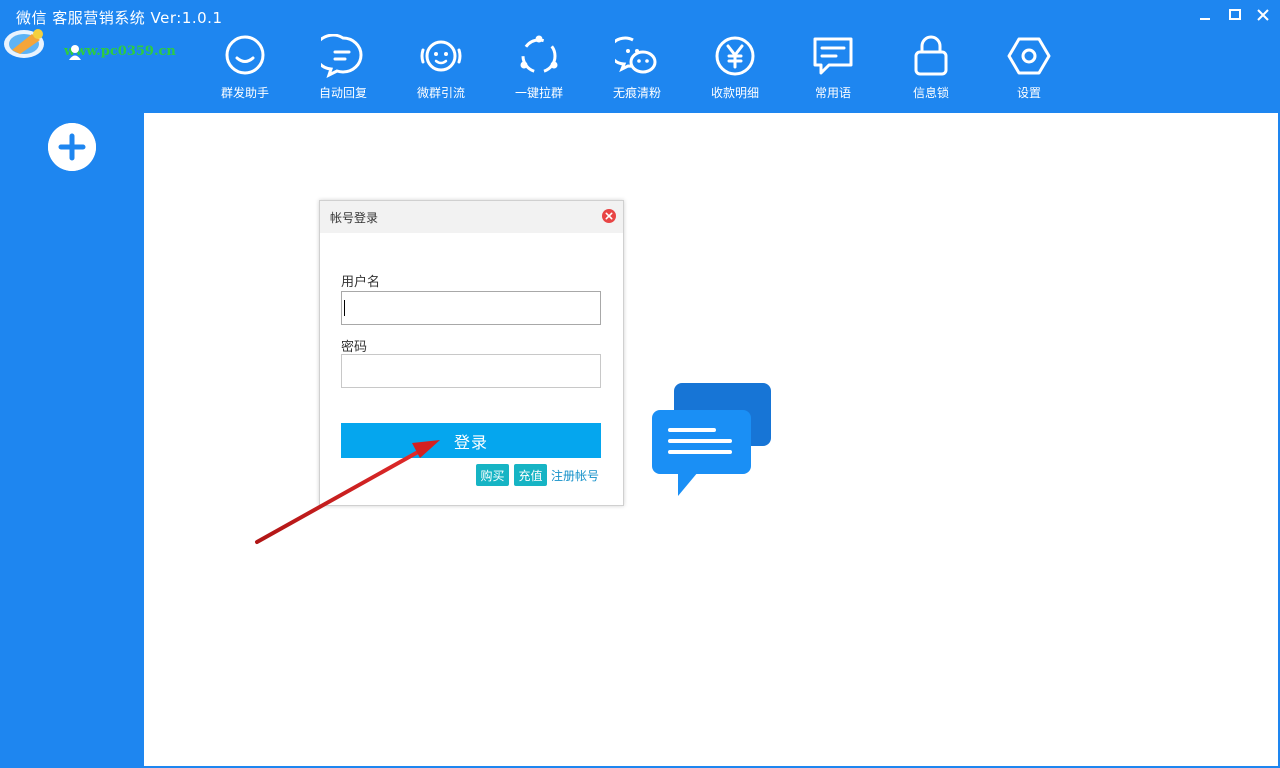 This screenshot has height=768, width=1280. I want to click on tool-label: 常用语, so click(832, 93).